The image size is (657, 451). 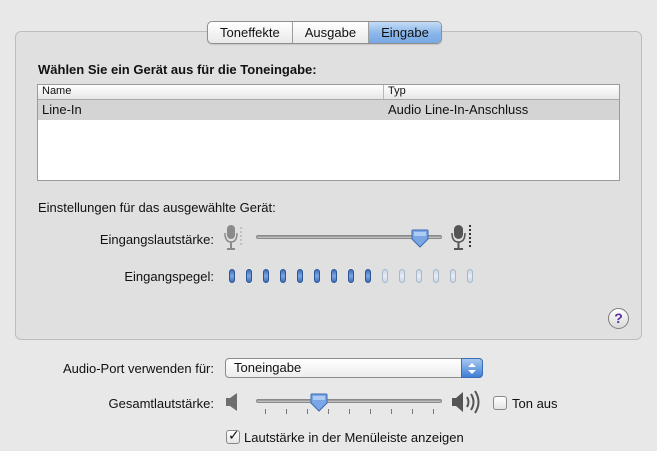 What do you see at coordinates (138, 368) in the screenshot?
I see `audio-port-label: Audio-Port verwenden für:` at bounding box center [138, 368].